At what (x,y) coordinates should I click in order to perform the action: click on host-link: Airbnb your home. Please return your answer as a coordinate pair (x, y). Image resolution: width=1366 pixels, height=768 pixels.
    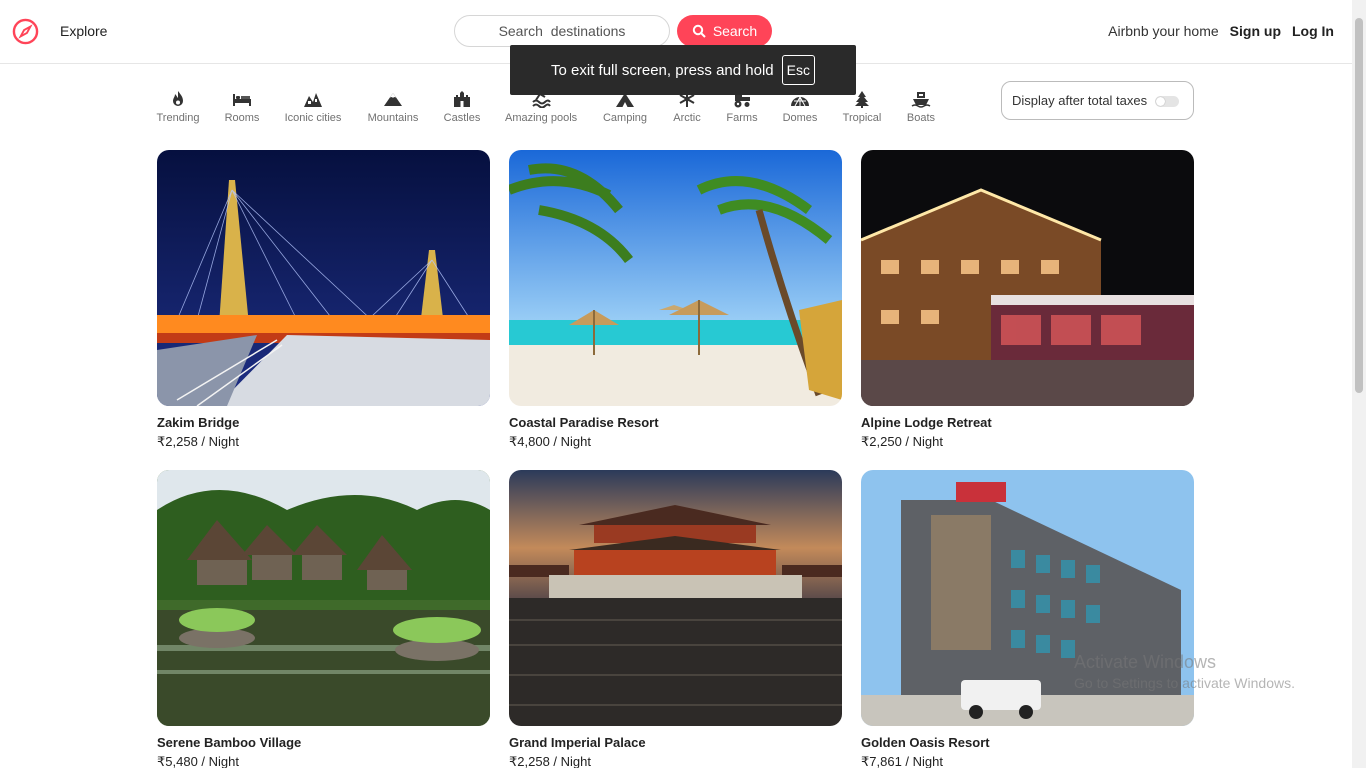
    Looking at the image, I should click on (1163, 31).